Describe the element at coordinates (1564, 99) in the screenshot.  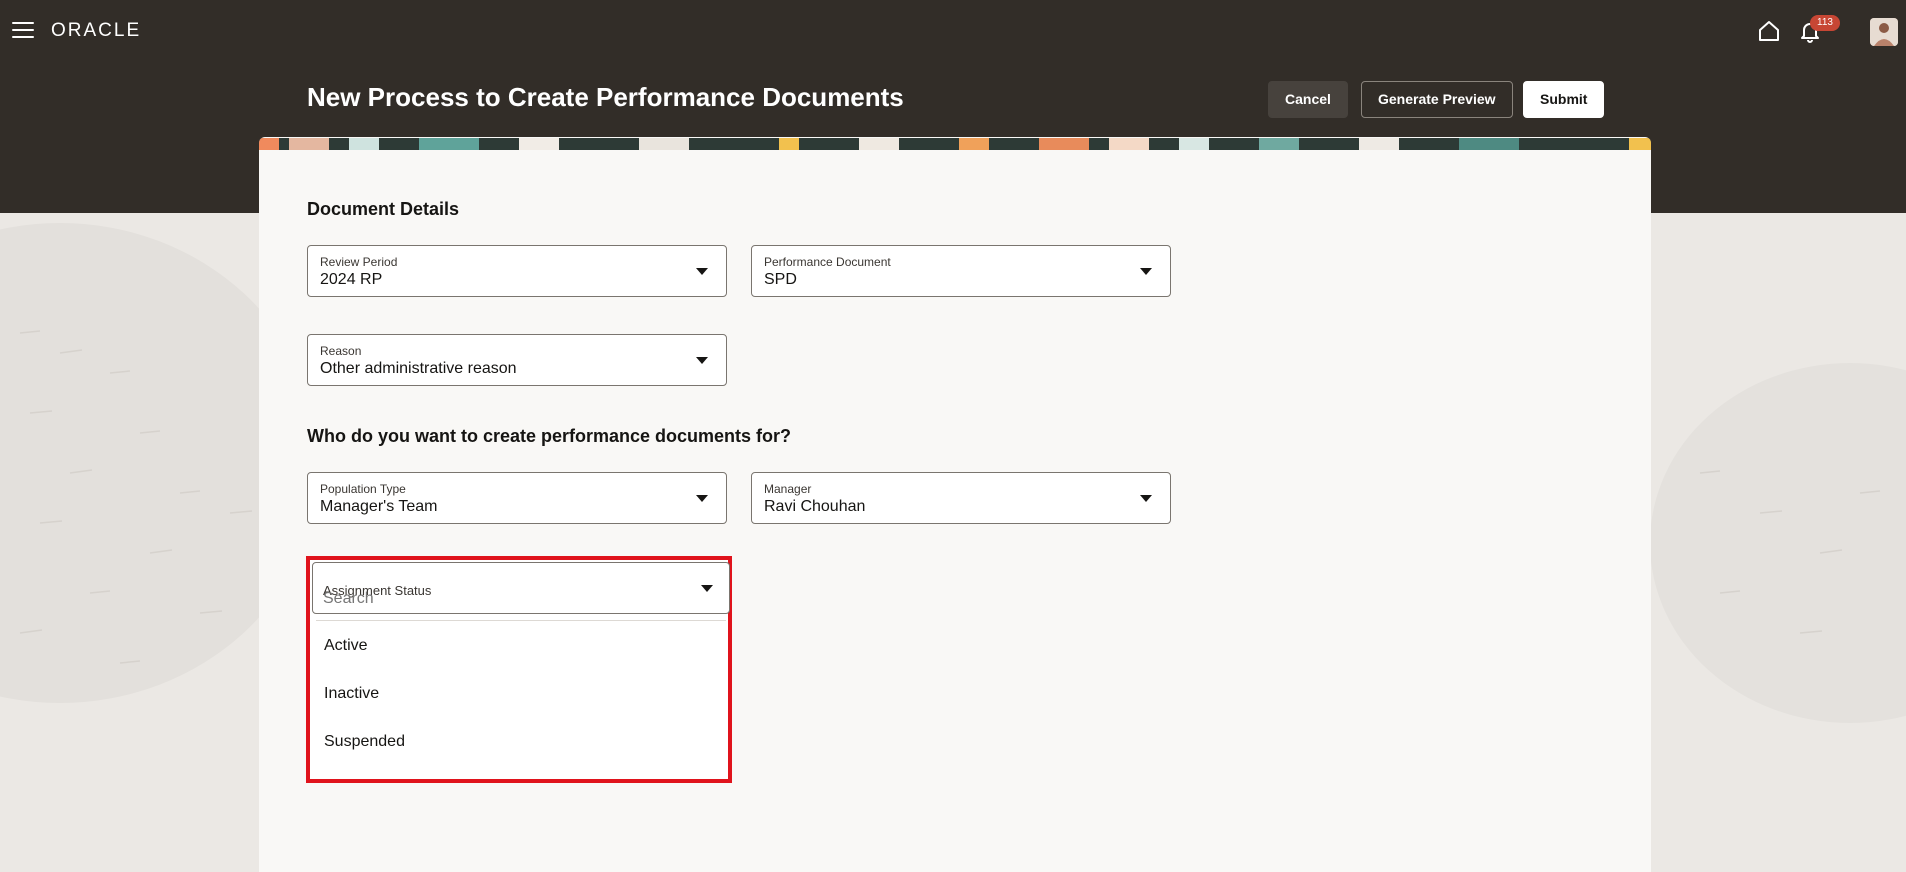
I see `submit-button: Submit` at that location.